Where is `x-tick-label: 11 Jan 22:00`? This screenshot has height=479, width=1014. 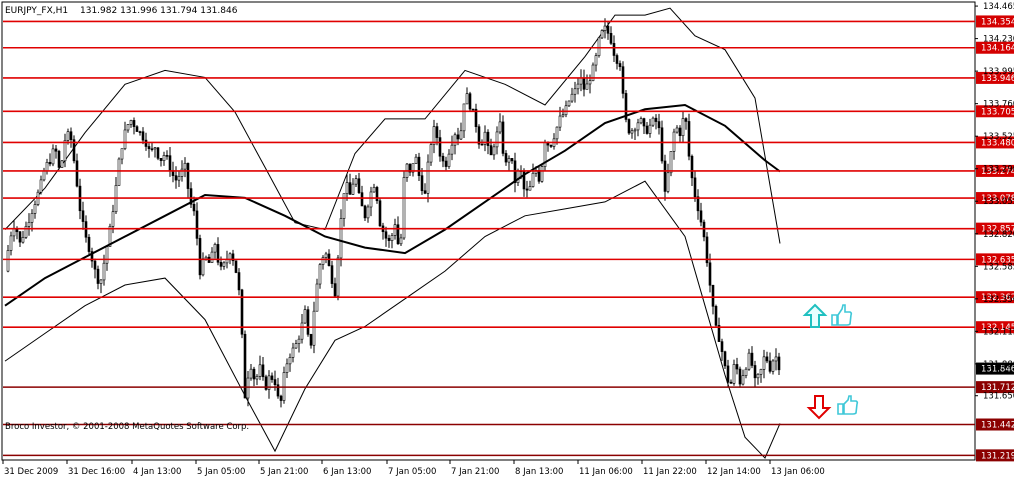 x-tick-label: 11 Jan 22:00 is located at coordinates (670, 472).